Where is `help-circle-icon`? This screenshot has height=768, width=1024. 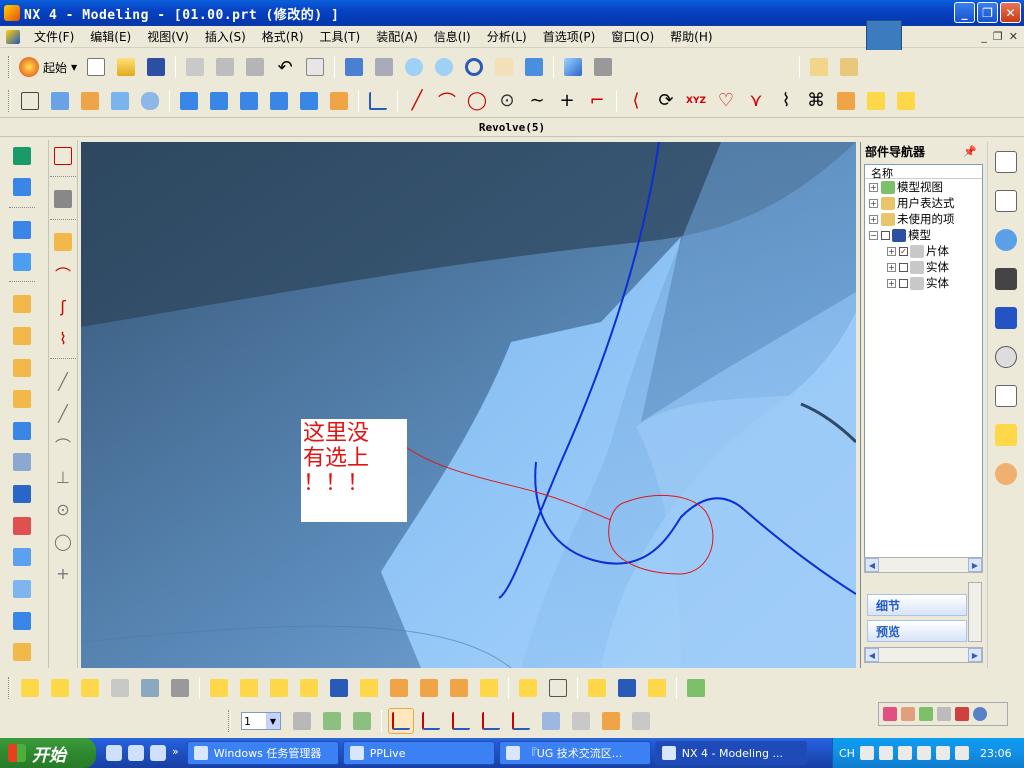 help-circle-icon is located at coordinates (980, 714).